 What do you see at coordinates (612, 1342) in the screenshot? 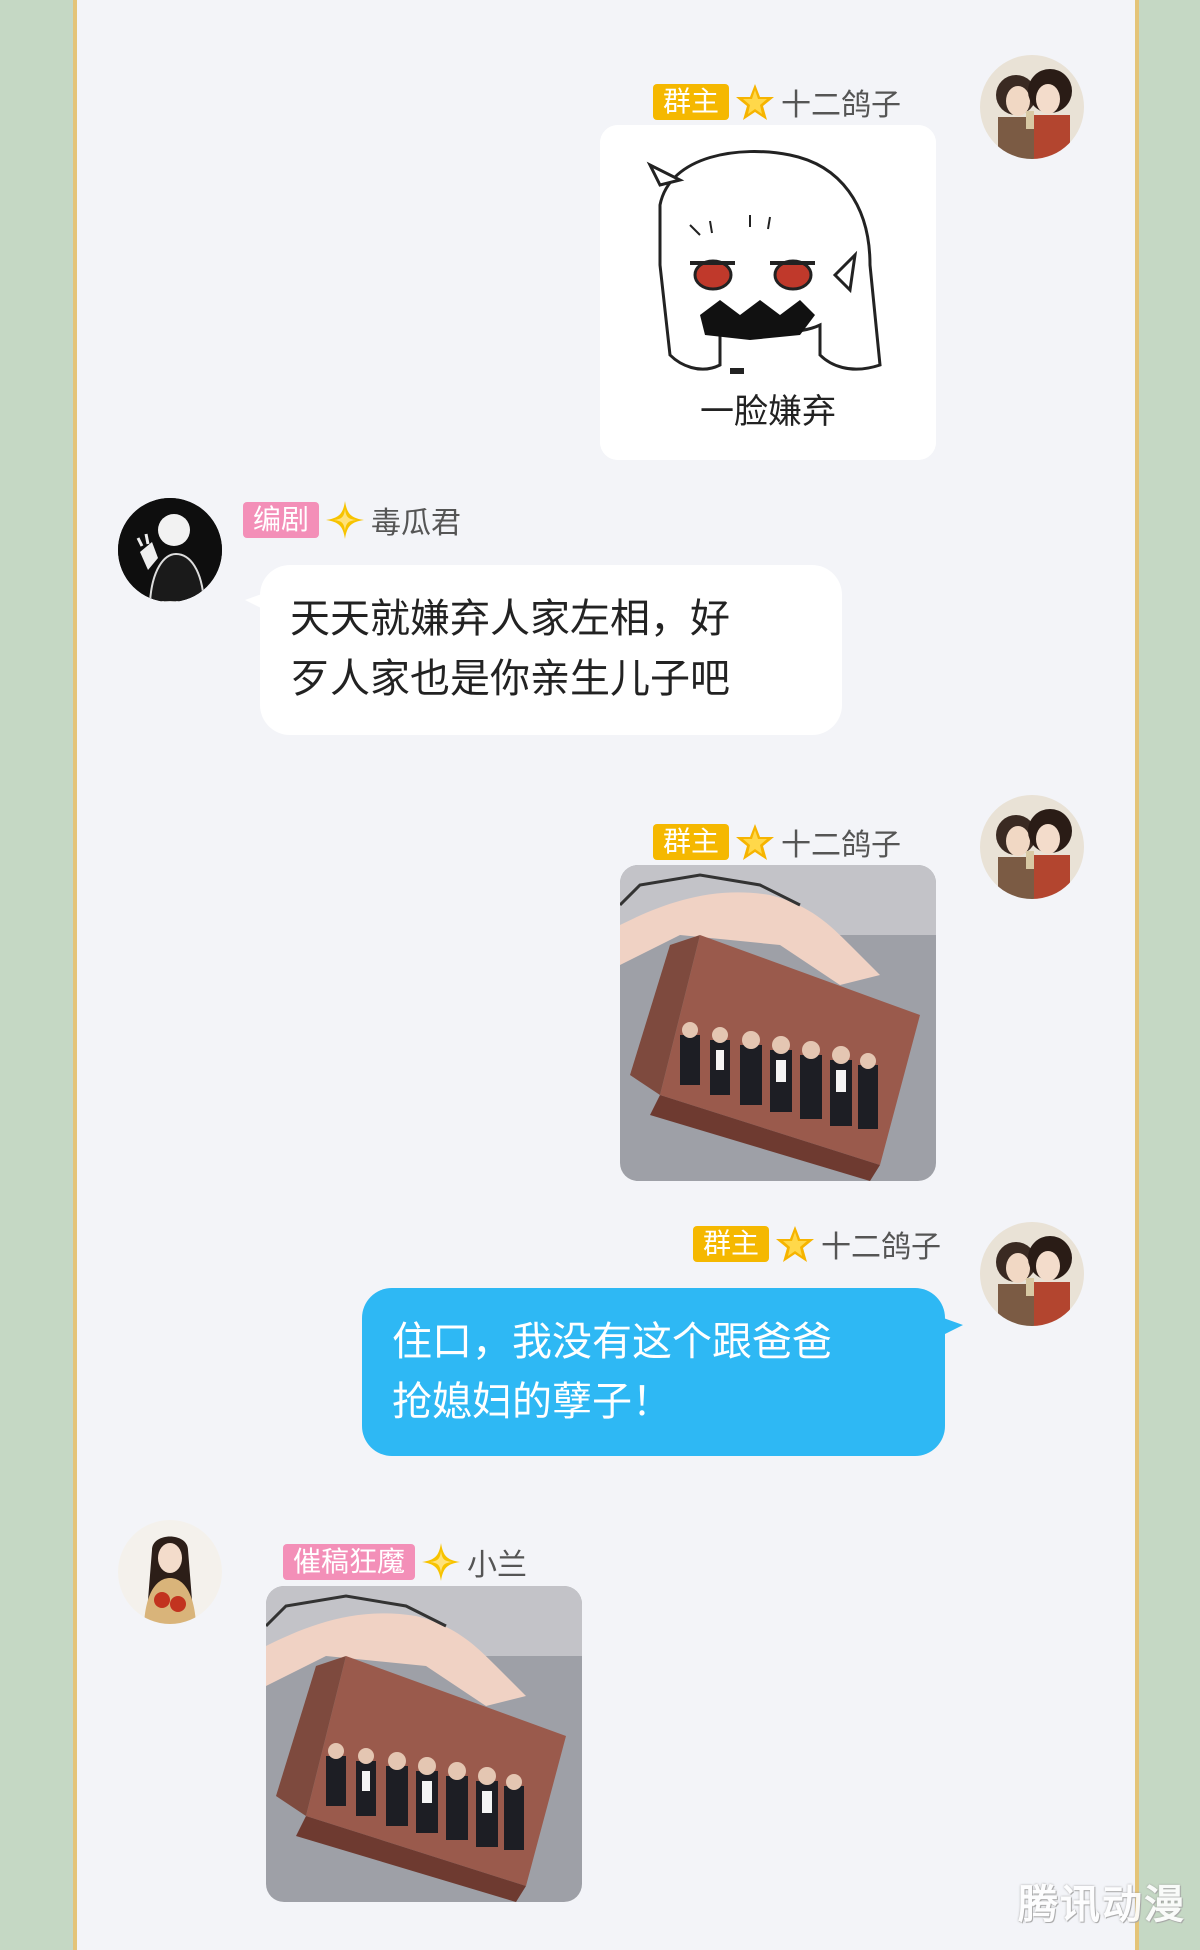
I see `message-line: 住口，我没有这个跟爸爸` at bounding box center [612, 1342].